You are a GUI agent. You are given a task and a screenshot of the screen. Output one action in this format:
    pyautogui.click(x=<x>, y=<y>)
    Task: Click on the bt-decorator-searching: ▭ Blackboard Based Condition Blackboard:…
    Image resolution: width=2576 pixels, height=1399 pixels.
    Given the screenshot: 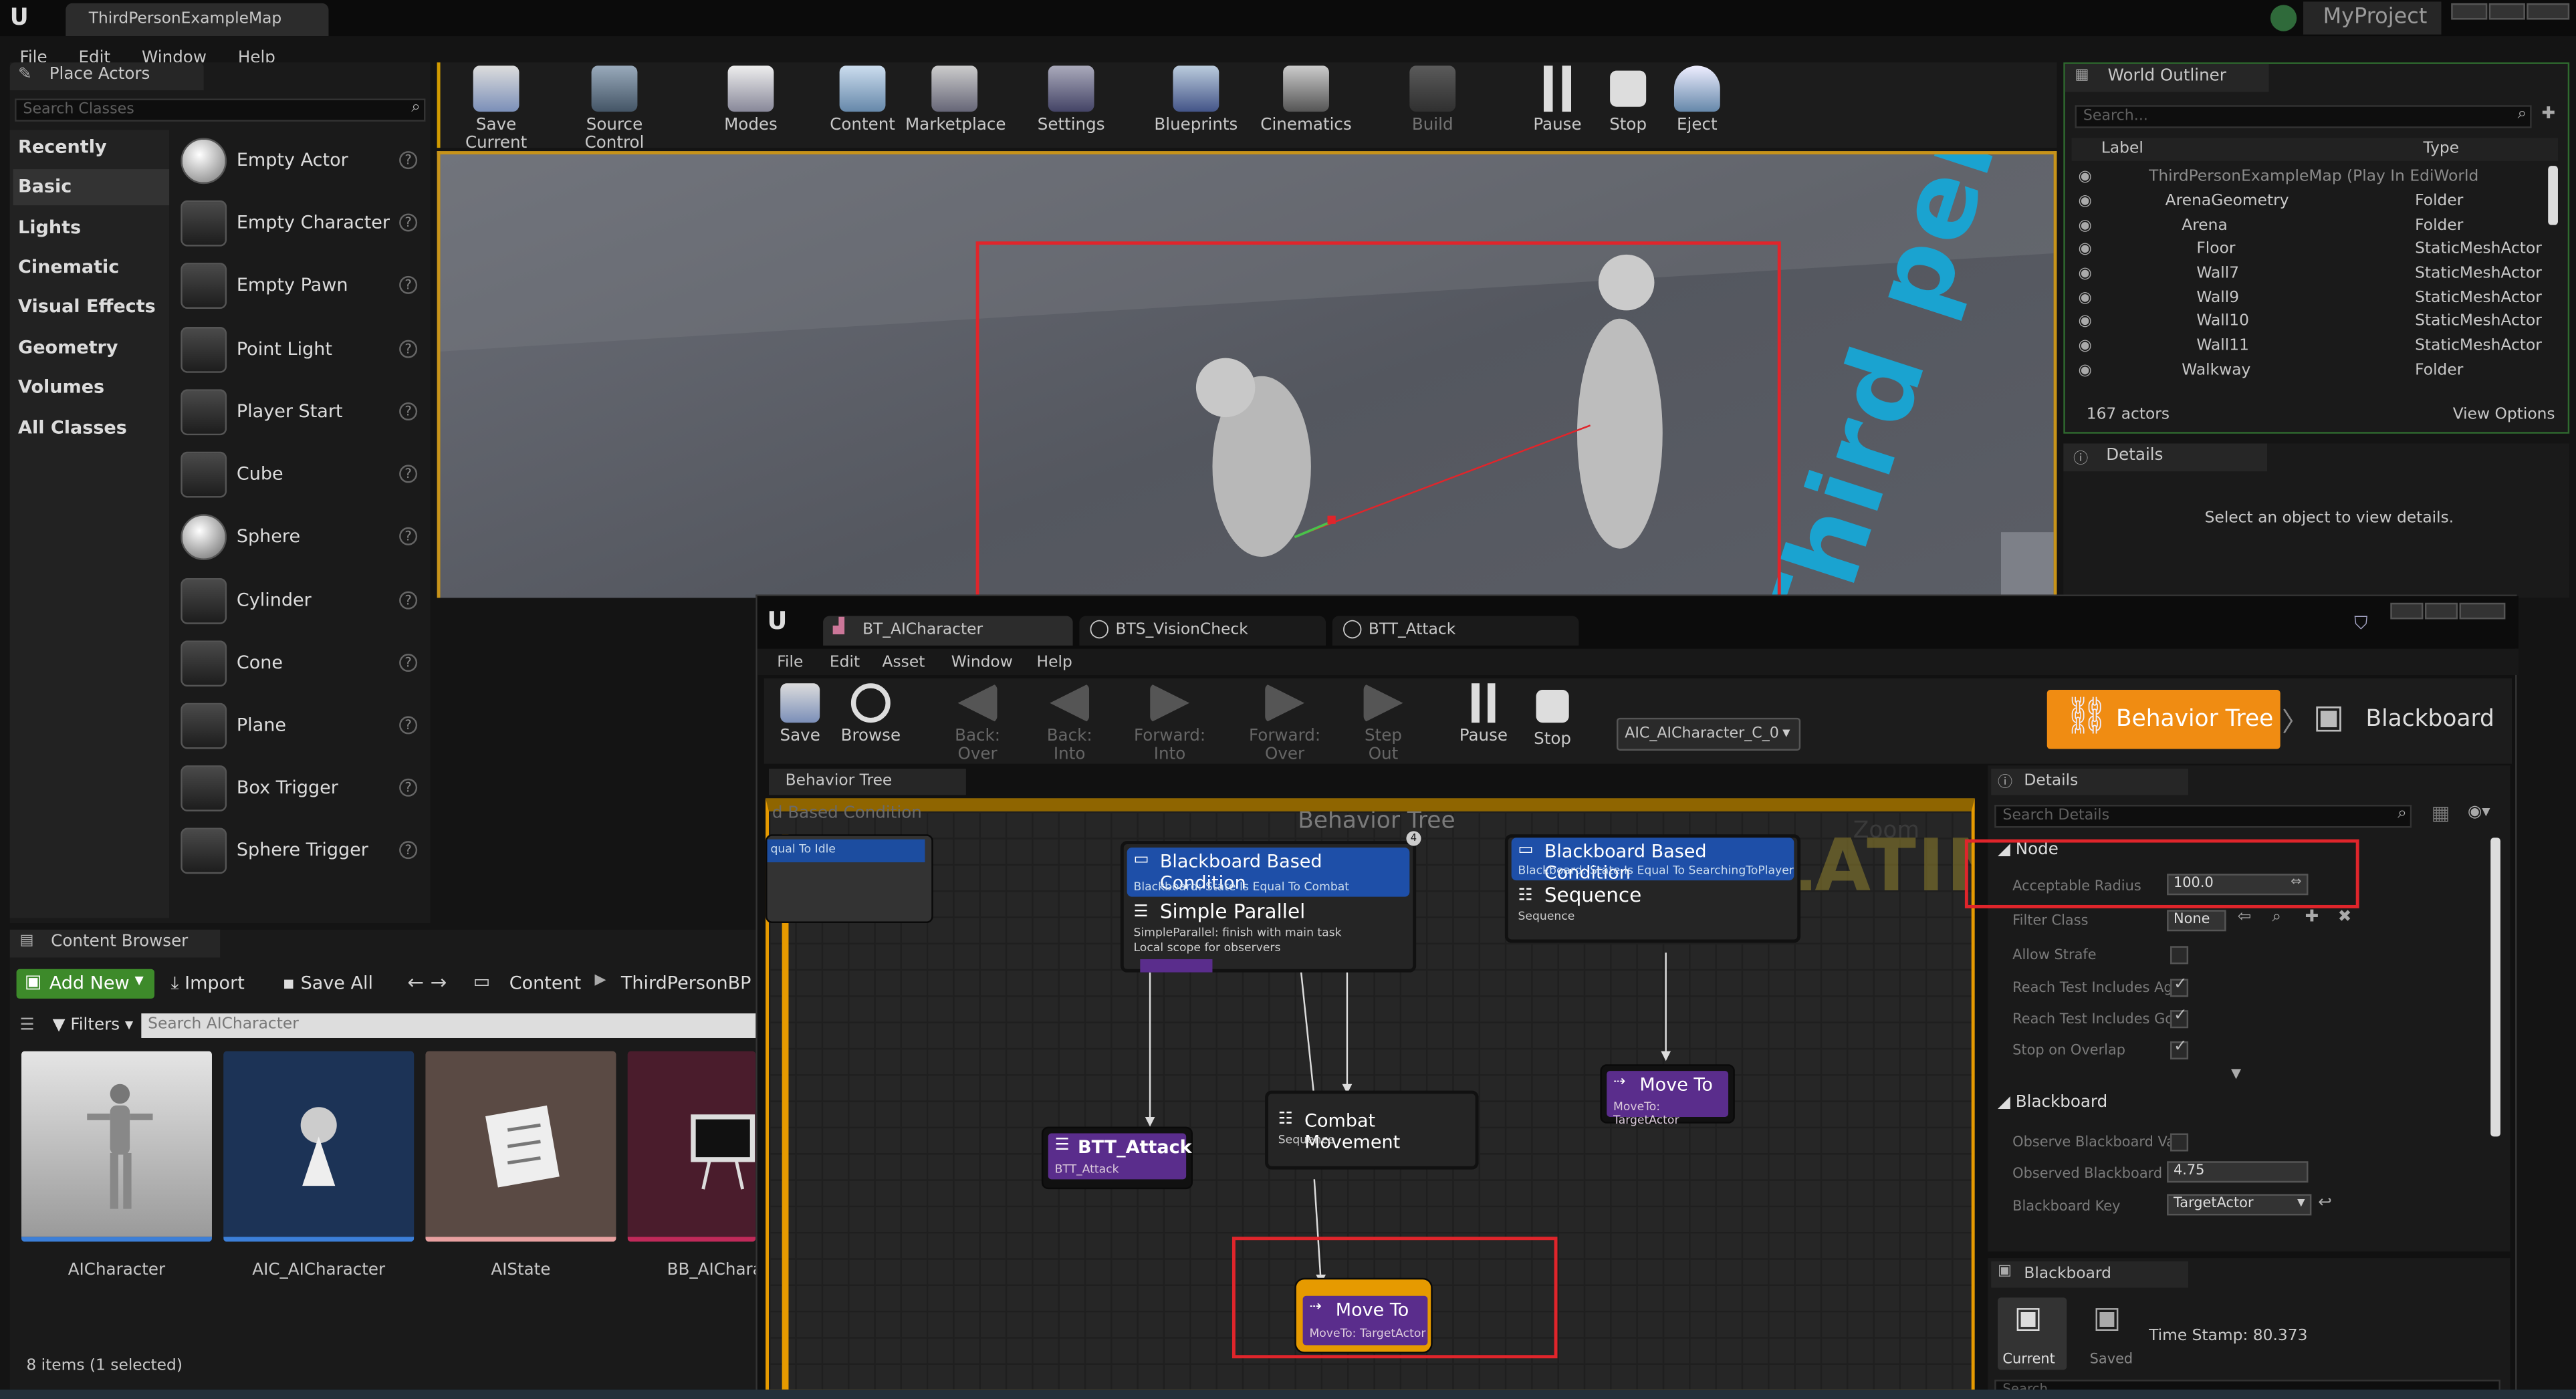 What is the action you would take?
    pyautogui.click(x=1652, y=861)
    